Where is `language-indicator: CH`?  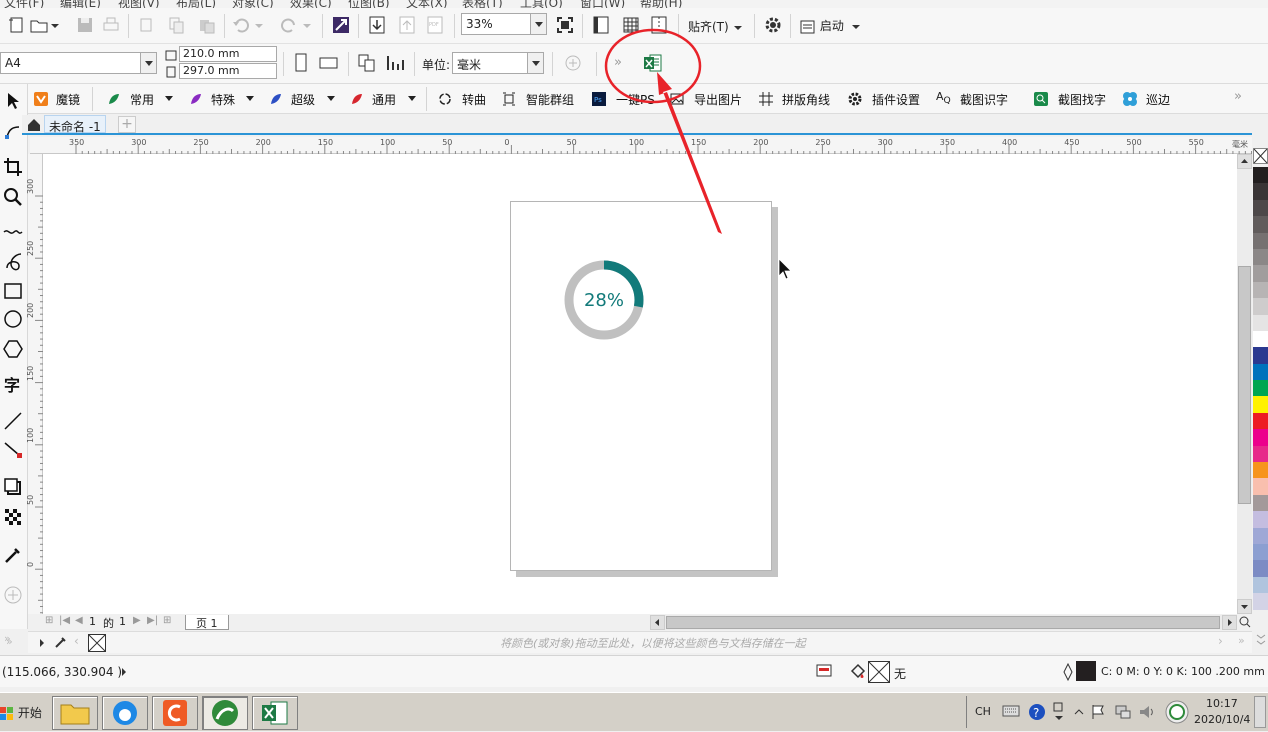
language-indicator: CH is located at coordinates (983, 711).